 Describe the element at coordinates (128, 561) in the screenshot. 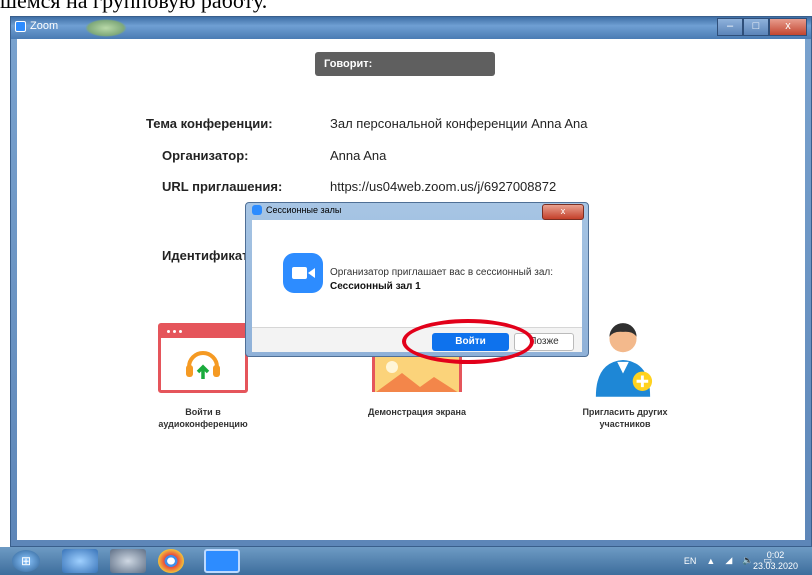

I see `taskbar-app-icon` at that location.